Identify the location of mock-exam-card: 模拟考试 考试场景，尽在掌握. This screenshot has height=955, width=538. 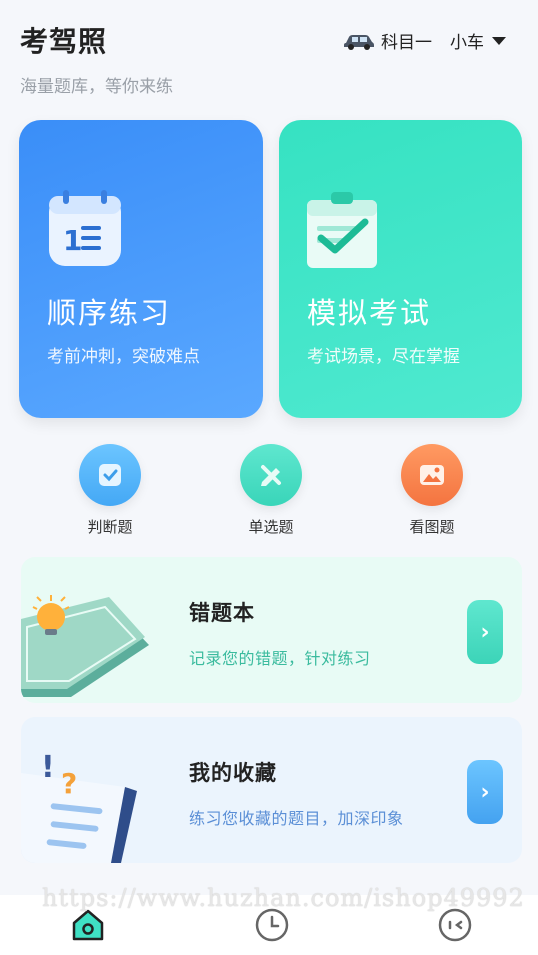
(400, 269).